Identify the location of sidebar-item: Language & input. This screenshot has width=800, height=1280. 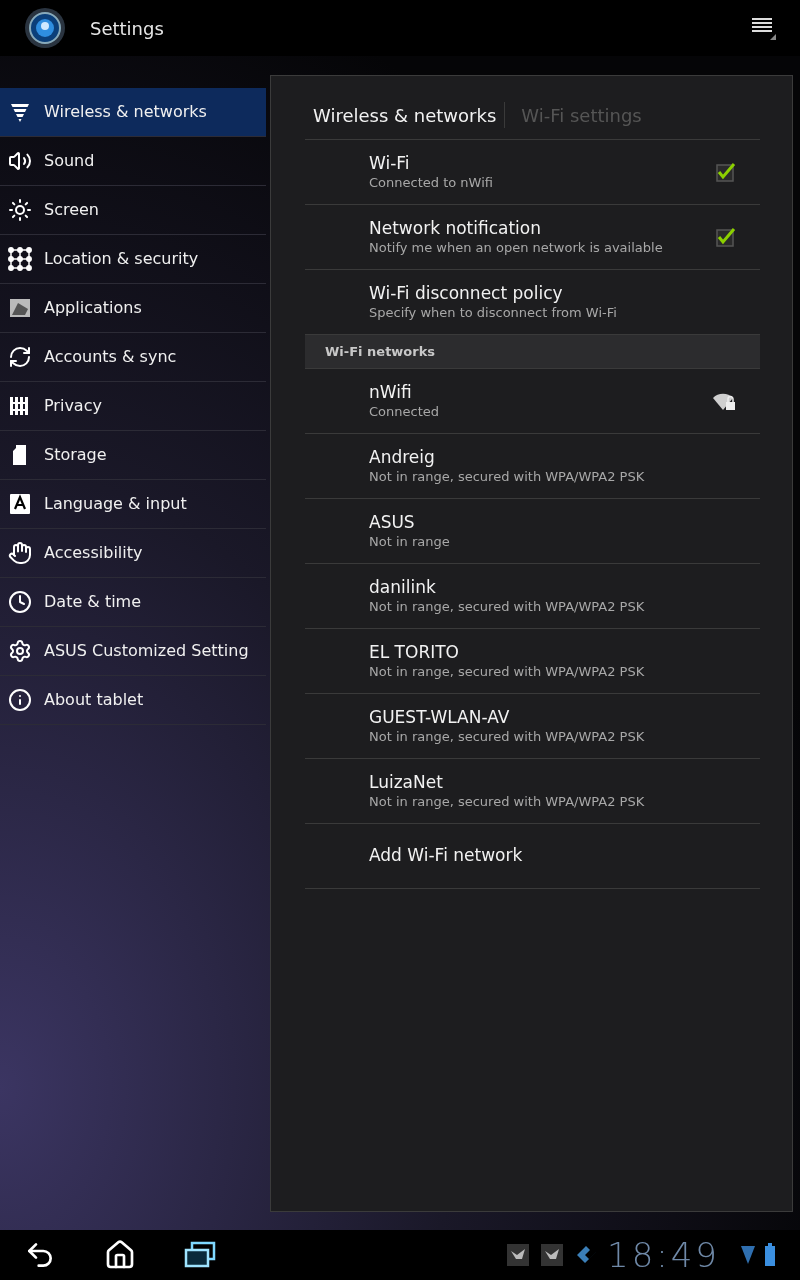
(133, 504).